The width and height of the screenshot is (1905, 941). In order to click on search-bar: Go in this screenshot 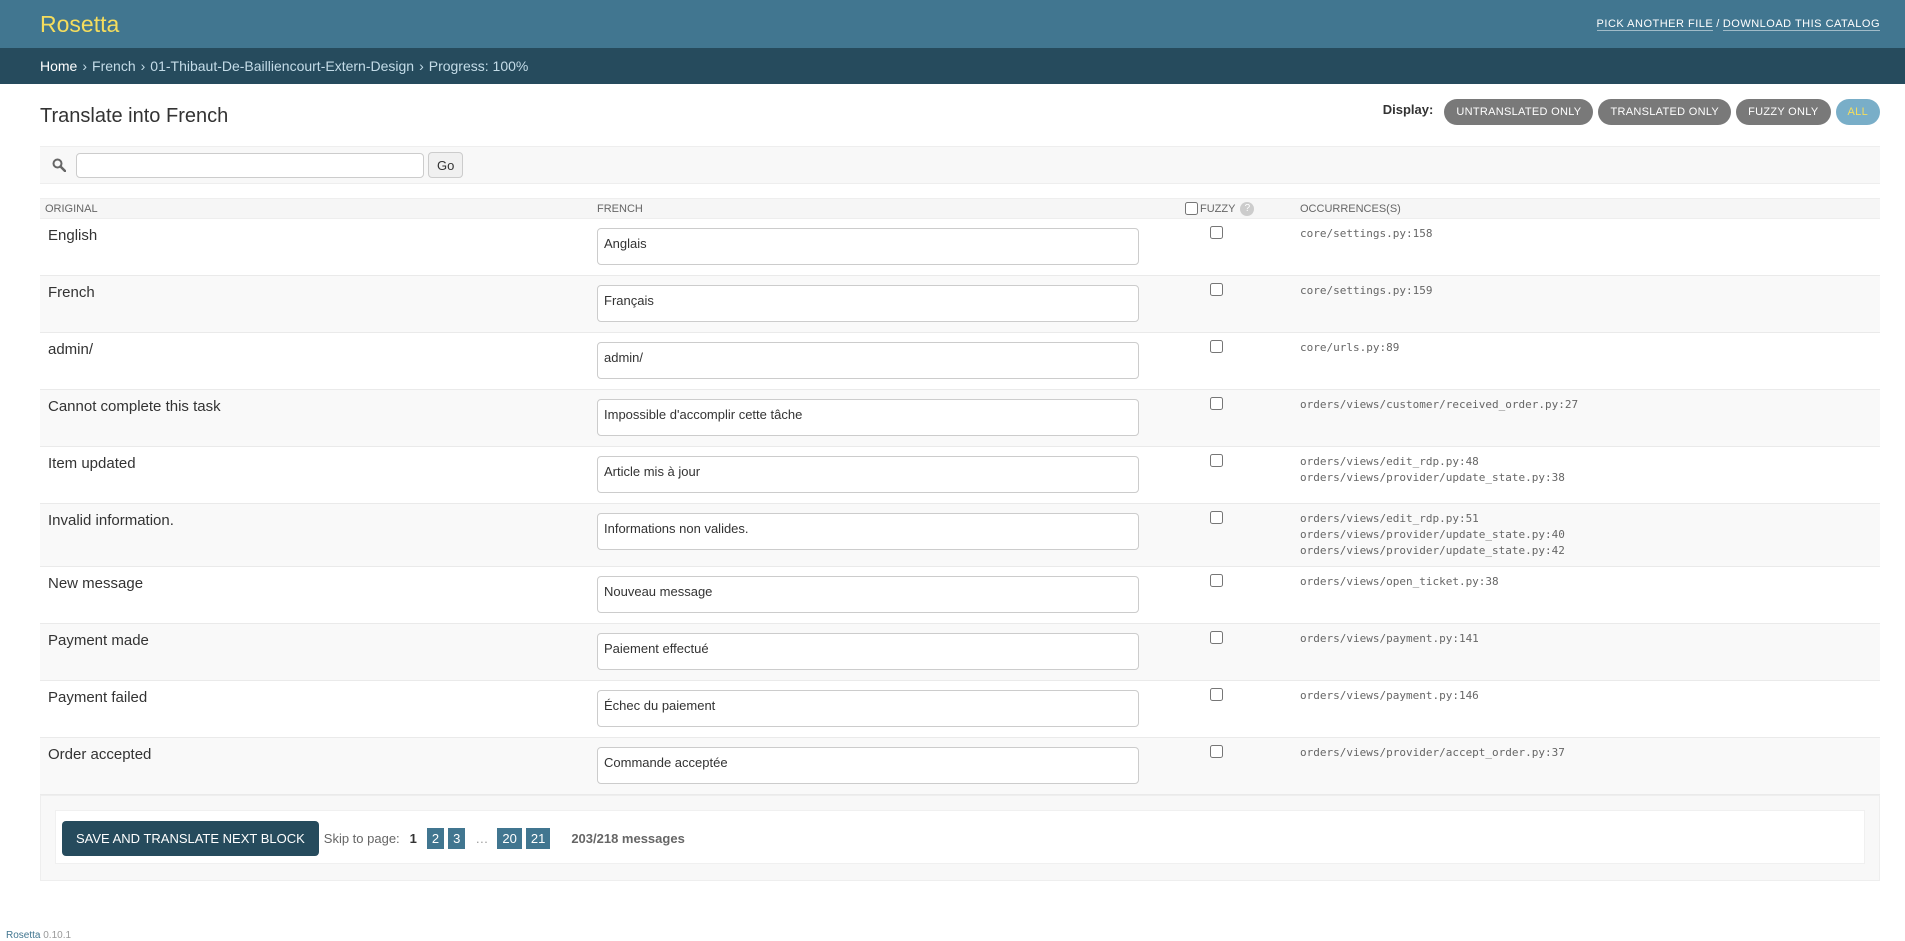, I will do `click(960, 165)`.